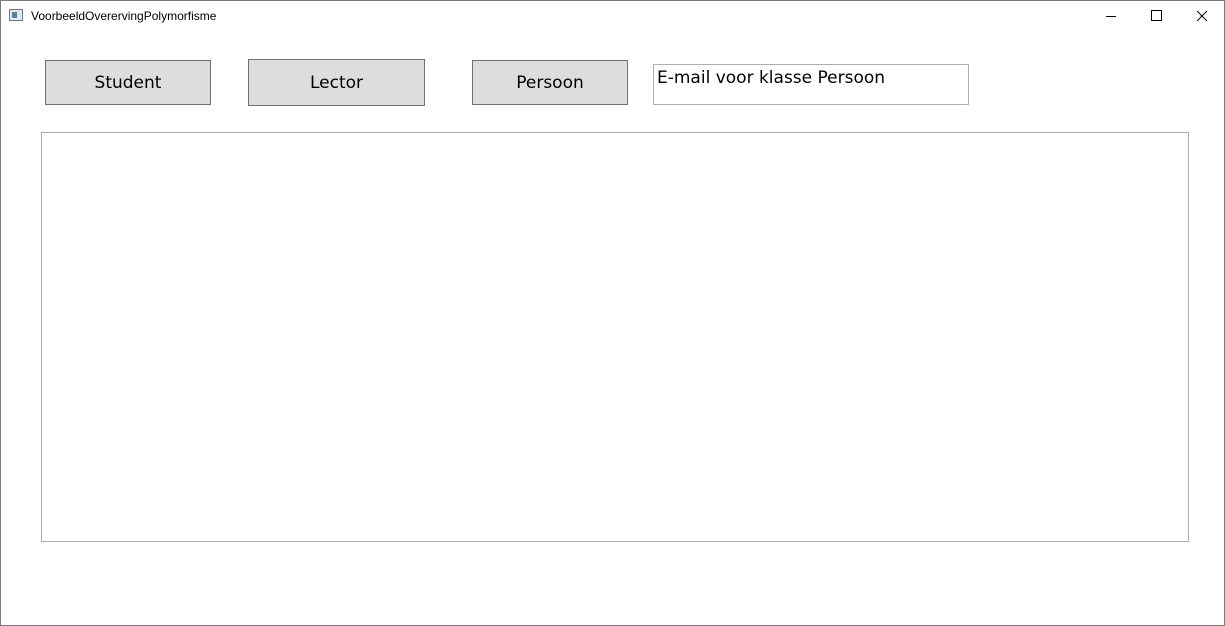 This screenshot has height=626, width=1225. I want to click on email-textbox: E-mail voor klasse Persoon, so click(811, 84).